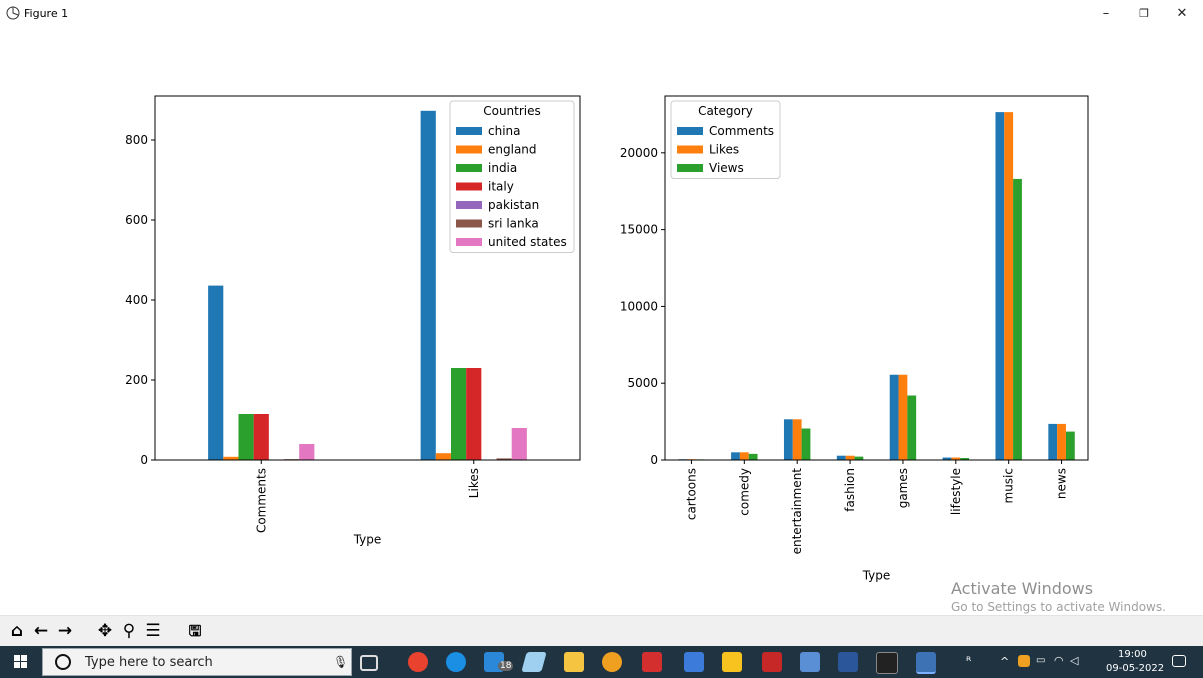  What do you see at coordinates (46, 13) in the screenshot?
I see `window-title: Figure 1` at bounding box center [46, 13].